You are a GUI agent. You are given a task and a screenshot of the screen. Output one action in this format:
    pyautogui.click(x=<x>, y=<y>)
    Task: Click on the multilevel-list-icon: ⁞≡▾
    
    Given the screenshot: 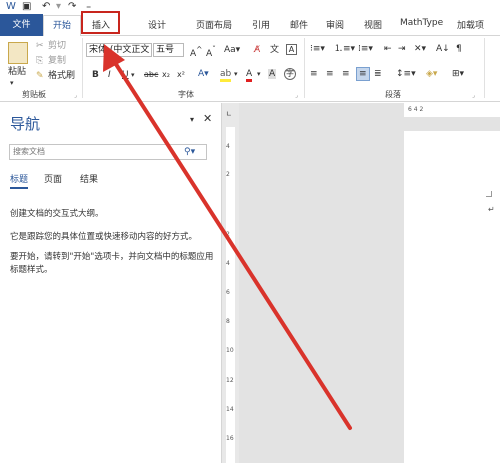 What is the action you would take?
    pyautogui.click(x=365, y=49)
    